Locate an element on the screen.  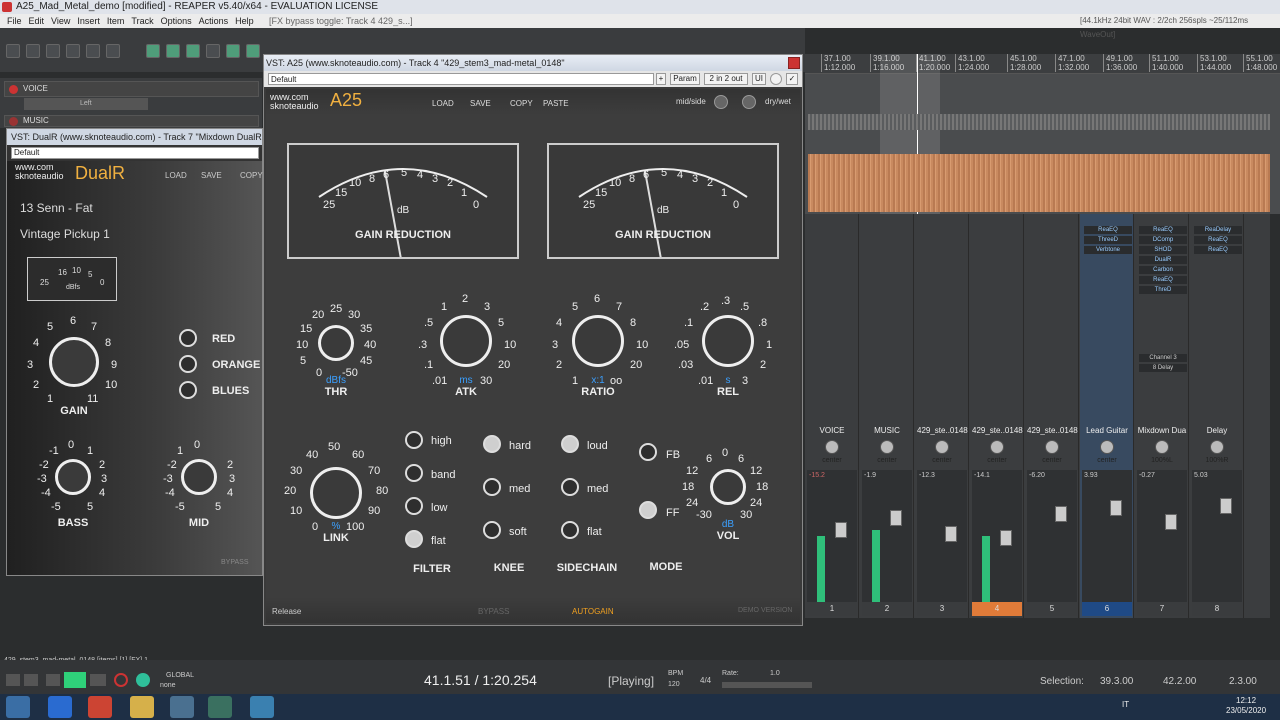
menu-edit: Edit is located at coordinates (37, 21).